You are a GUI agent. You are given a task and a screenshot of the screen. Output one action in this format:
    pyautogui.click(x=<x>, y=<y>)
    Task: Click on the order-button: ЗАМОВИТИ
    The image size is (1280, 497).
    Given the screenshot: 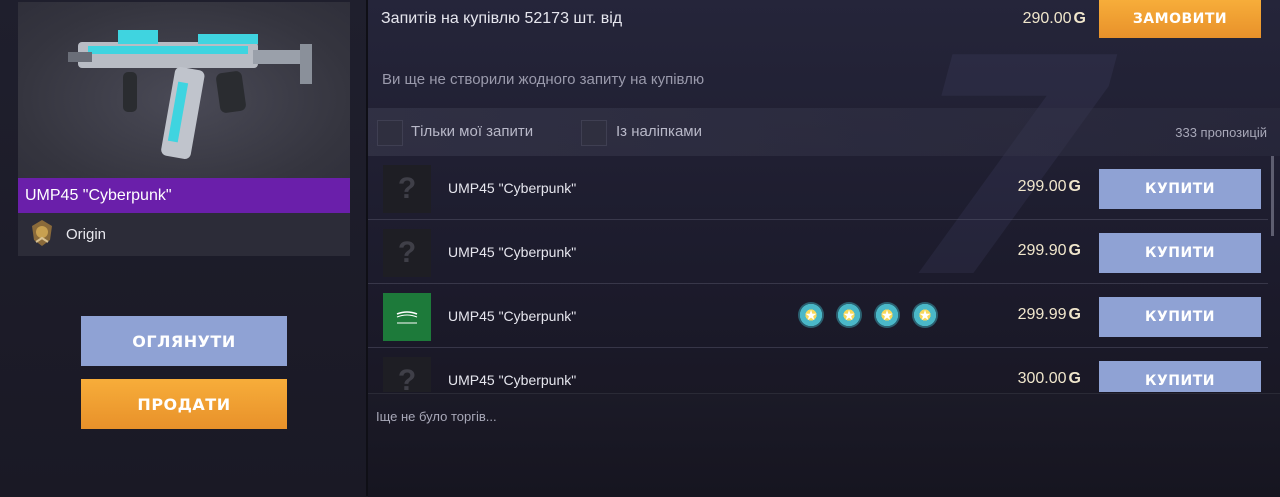 What is the action you would take?
    pyautogui.click(x=1180, y=19)
    